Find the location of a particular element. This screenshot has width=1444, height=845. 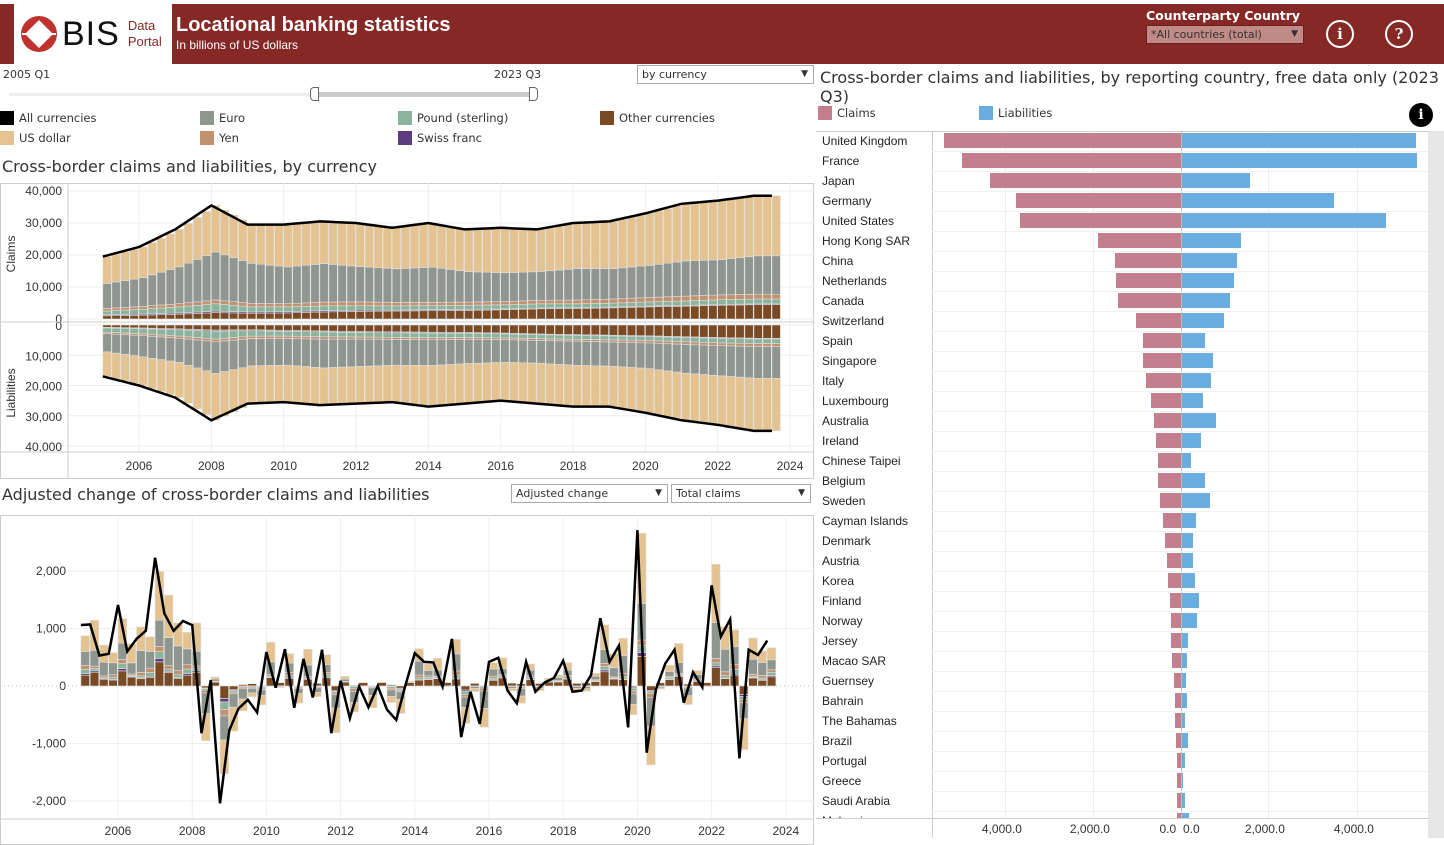

legend-all: All currencies is located at coordinates (48, 118).